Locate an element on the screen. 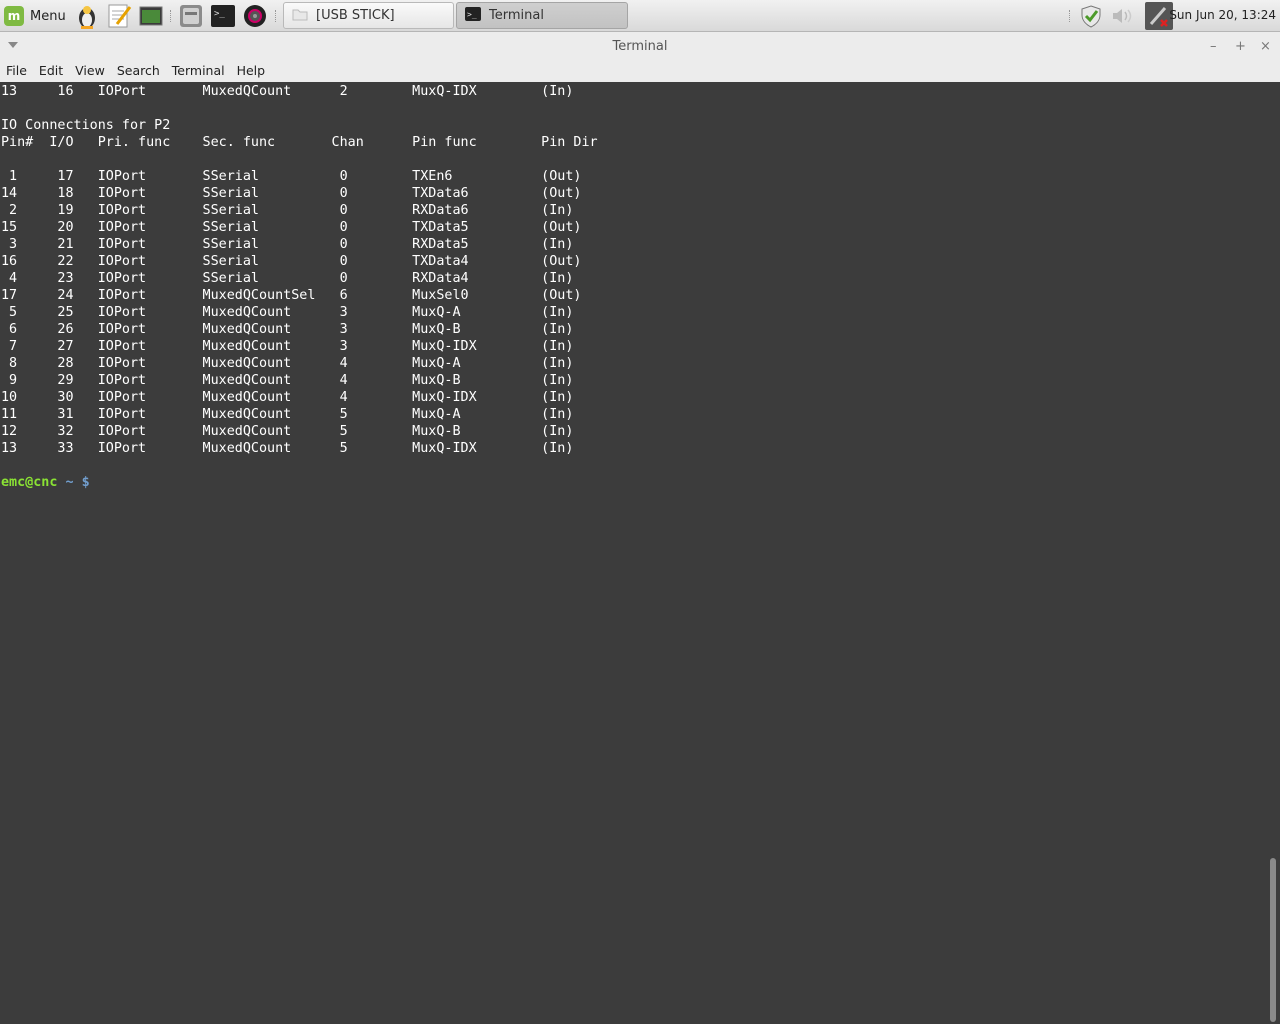  terminal-line: 9 29 IOPort MuxedQCount 4 MuxQ-B (In) is located at coordinates (287, 380).